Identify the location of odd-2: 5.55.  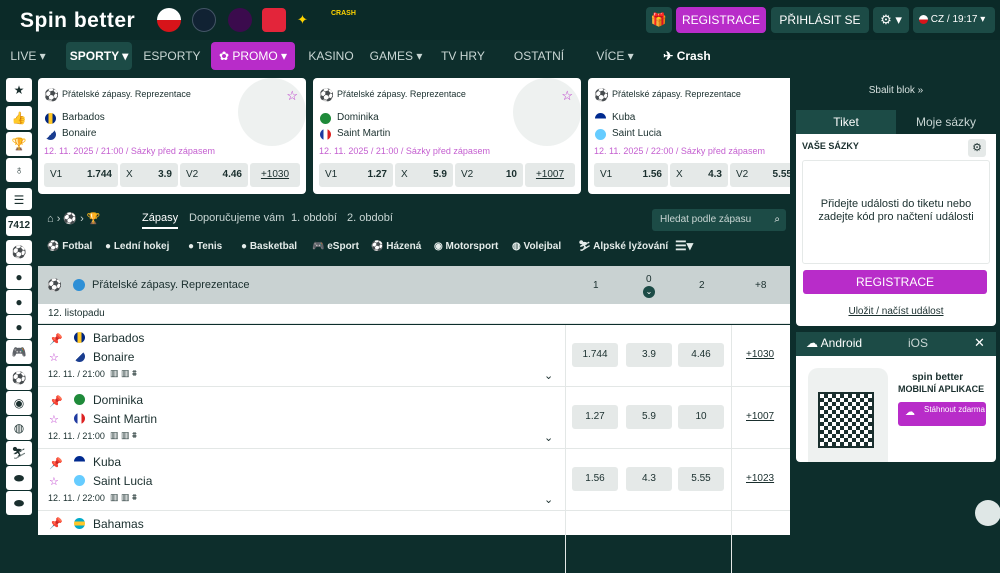
(701, 479).